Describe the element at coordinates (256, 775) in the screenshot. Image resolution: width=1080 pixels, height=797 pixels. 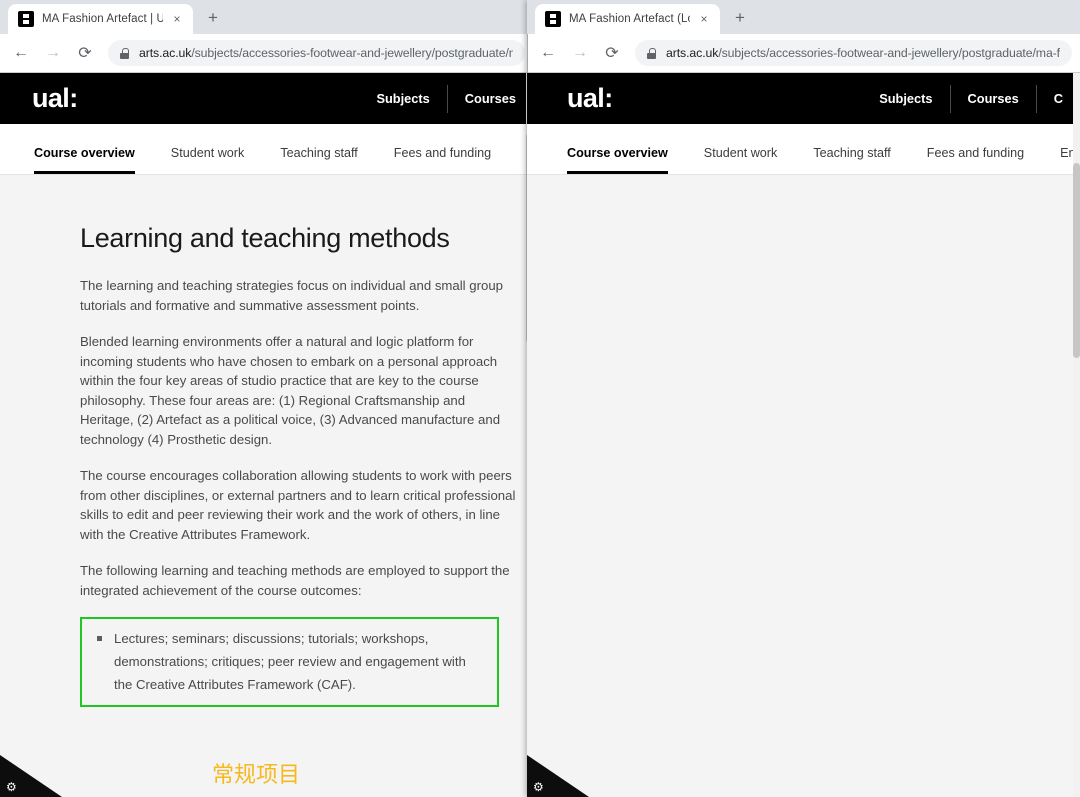
I see `annotation-label-left: 常规项目` at that location.